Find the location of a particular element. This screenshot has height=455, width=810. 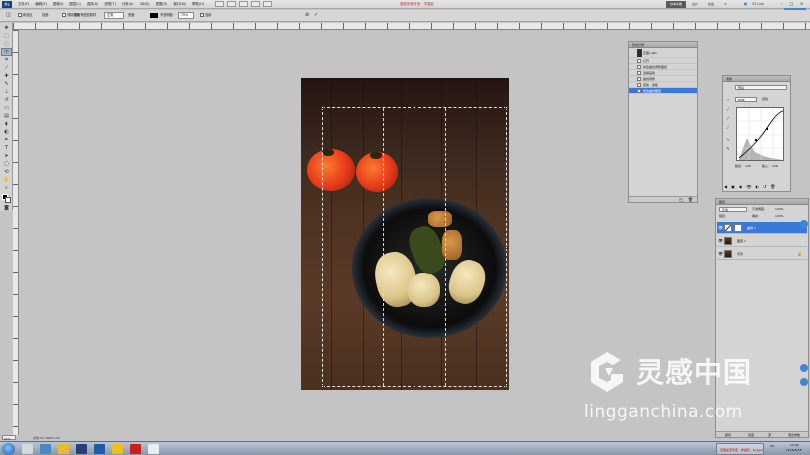

media-icon is located at coordinates (153, 449).